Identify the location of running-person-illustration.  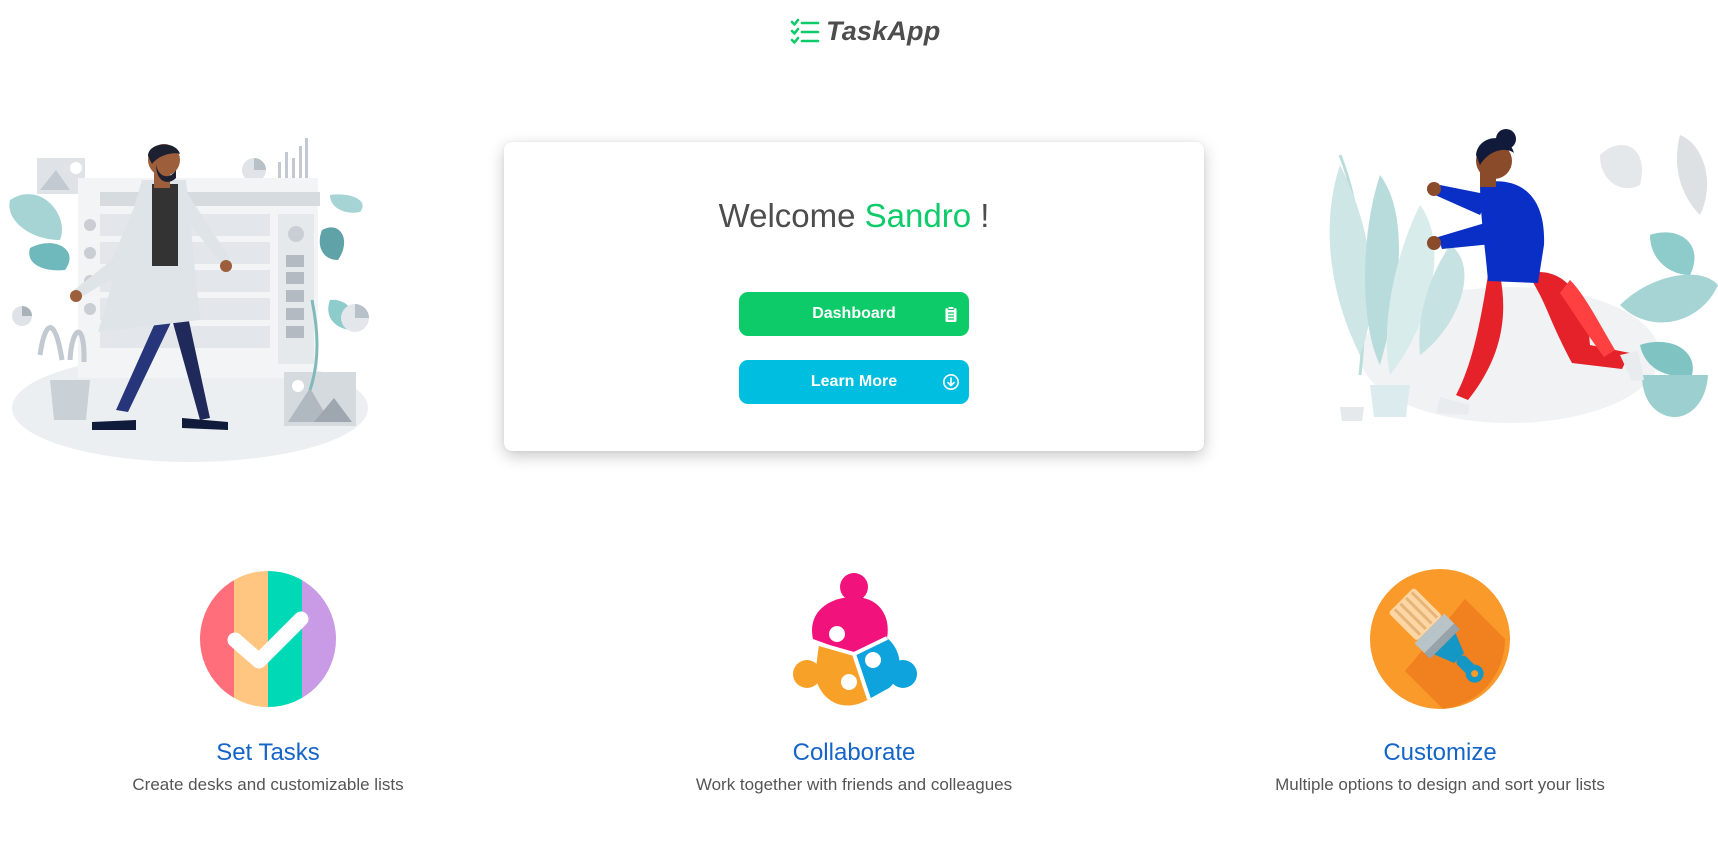
(1523, 276).